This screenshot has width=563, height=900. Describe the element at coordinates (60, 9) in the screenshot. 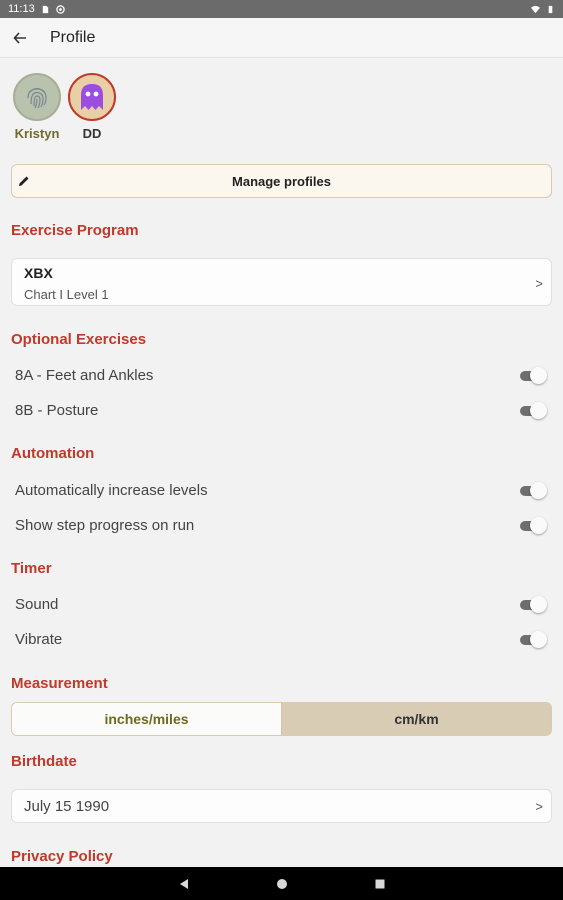

I see `notification-icon` at that location.